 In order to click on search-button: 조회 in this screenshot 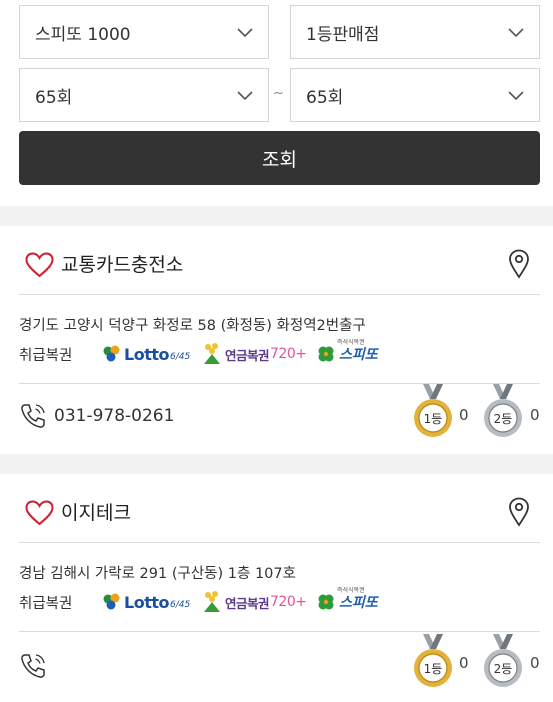, I will do `click(279, 158)`.